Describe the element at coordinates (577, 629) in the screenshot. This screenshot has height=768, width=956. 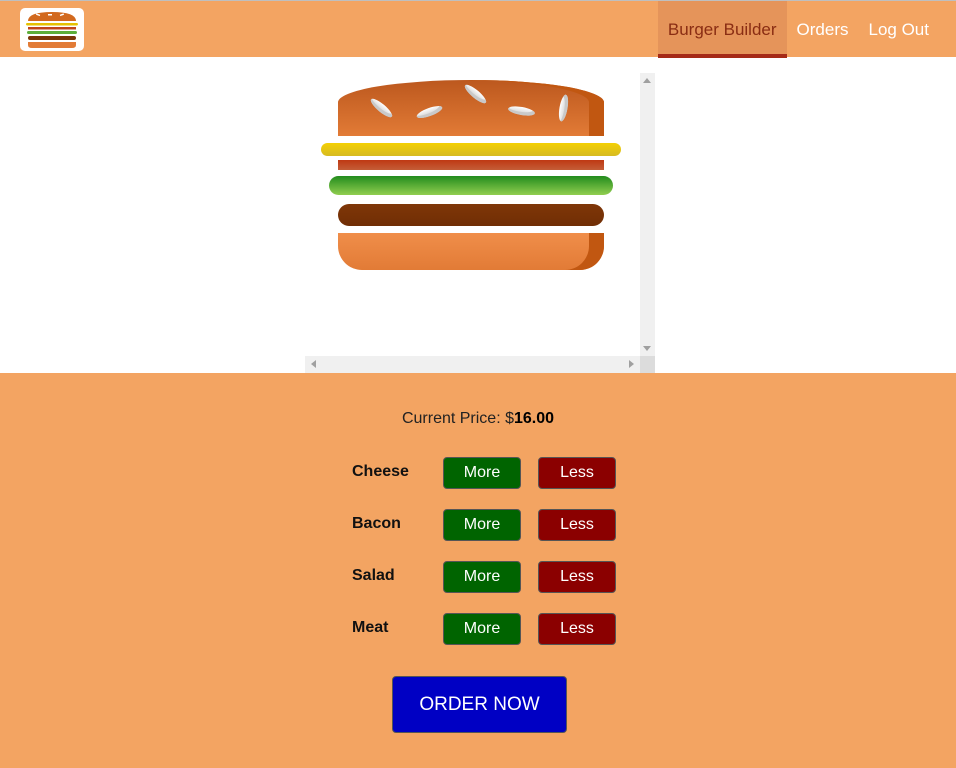
I see `less-meat-button: Less` at that location.